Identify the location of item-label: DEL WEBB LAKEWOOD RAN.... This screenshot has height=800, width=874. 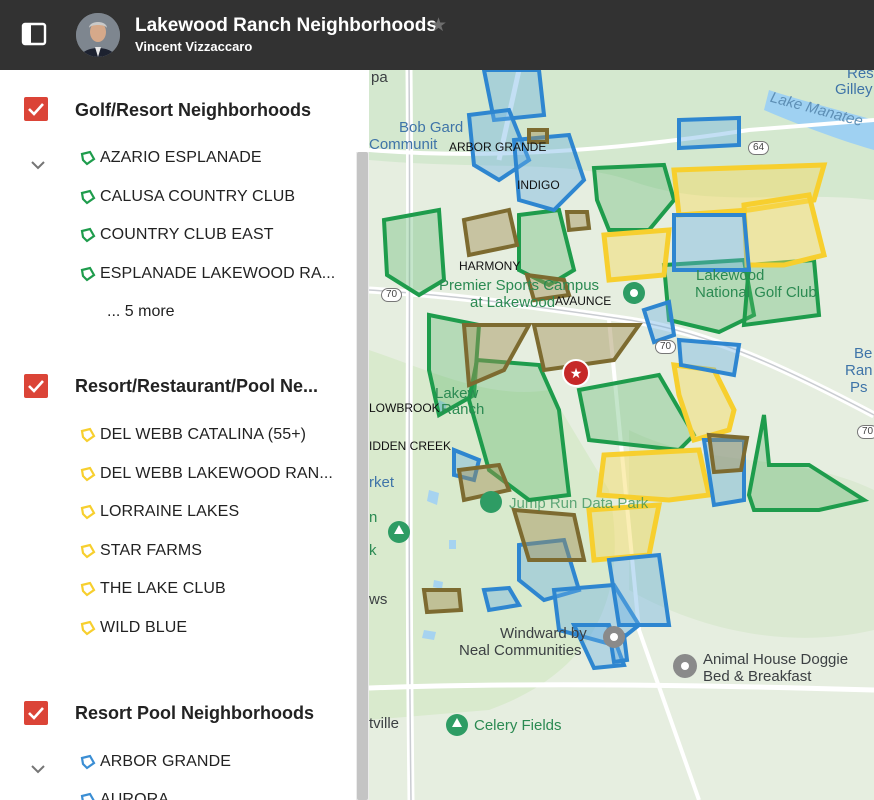
(216, 473).